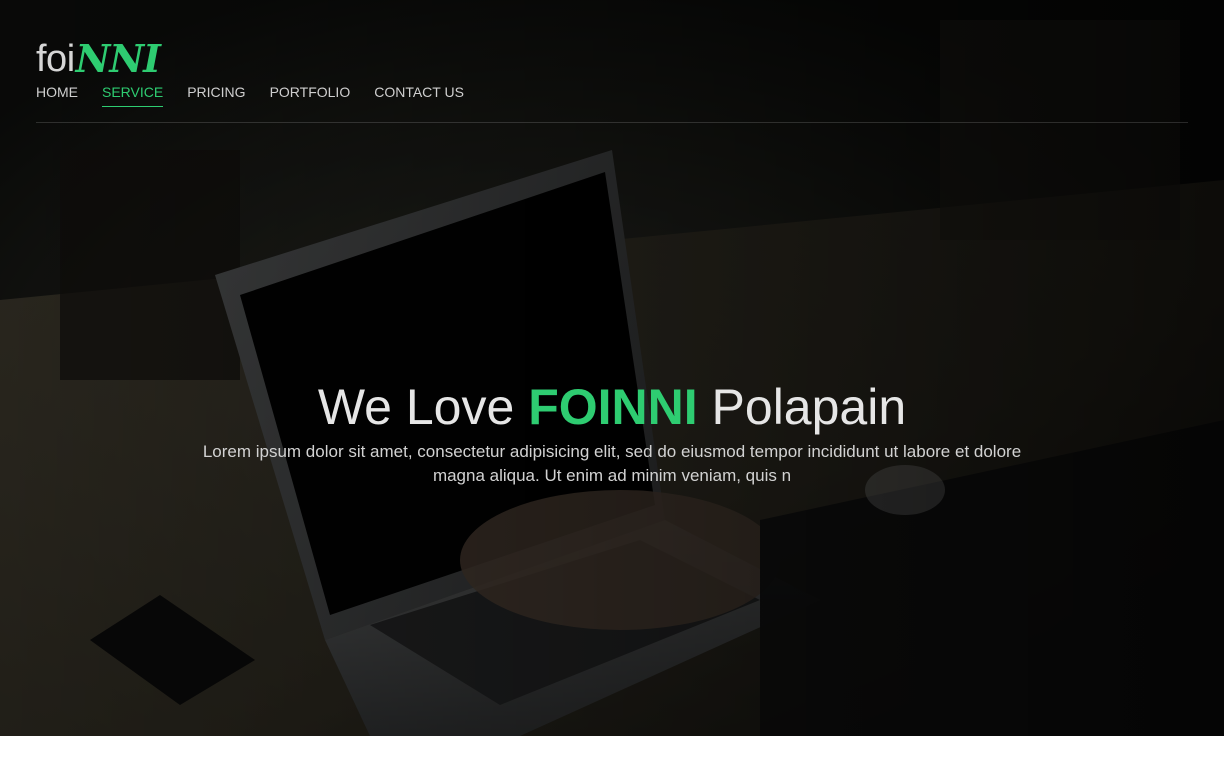  I want to click on headline-brand: FOINNI, so click(613, 407).